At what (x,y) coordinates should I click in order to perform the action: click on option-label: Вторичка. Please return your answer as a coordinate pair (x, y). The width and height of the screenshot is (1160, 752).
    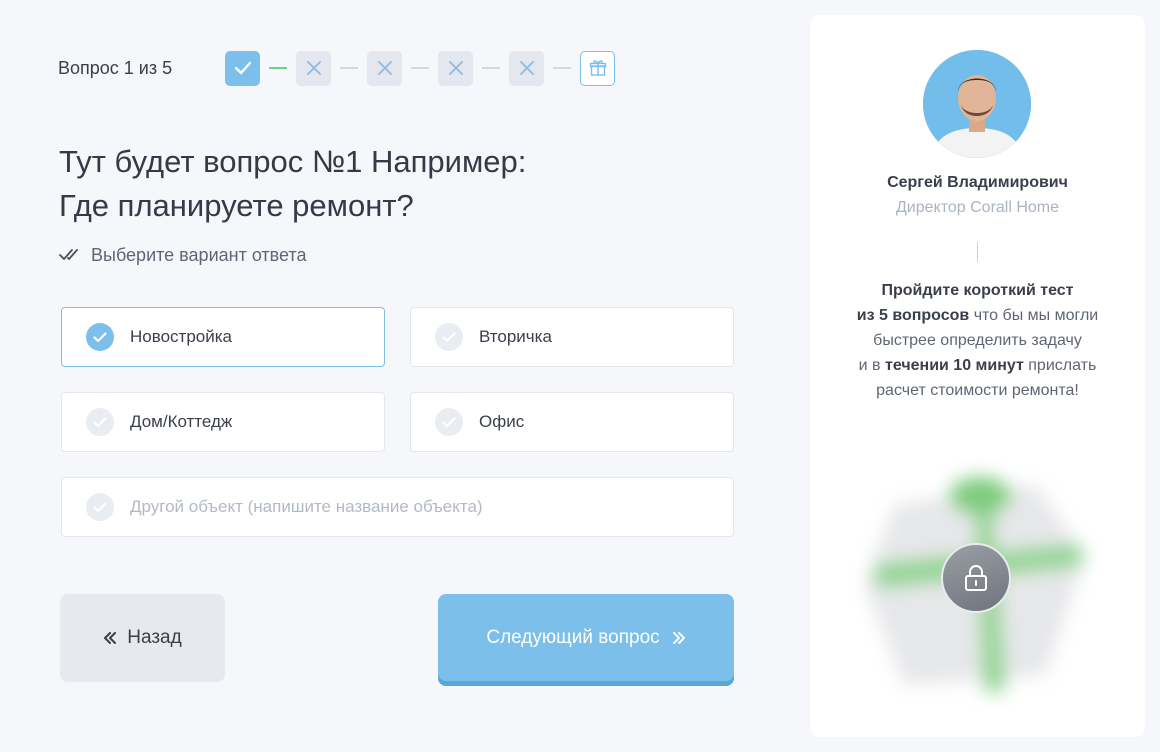
    Looking at the image, I should click on (515, 336).